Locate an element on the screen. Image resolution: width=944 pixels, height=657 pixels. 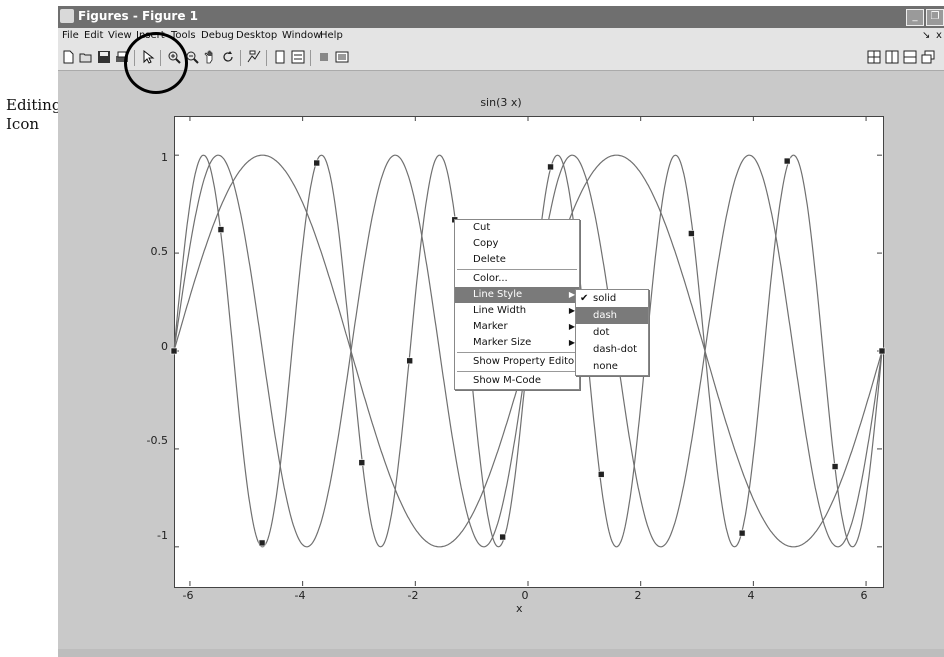
submenu-item-dot: dot is located at coordinates (612, 332).